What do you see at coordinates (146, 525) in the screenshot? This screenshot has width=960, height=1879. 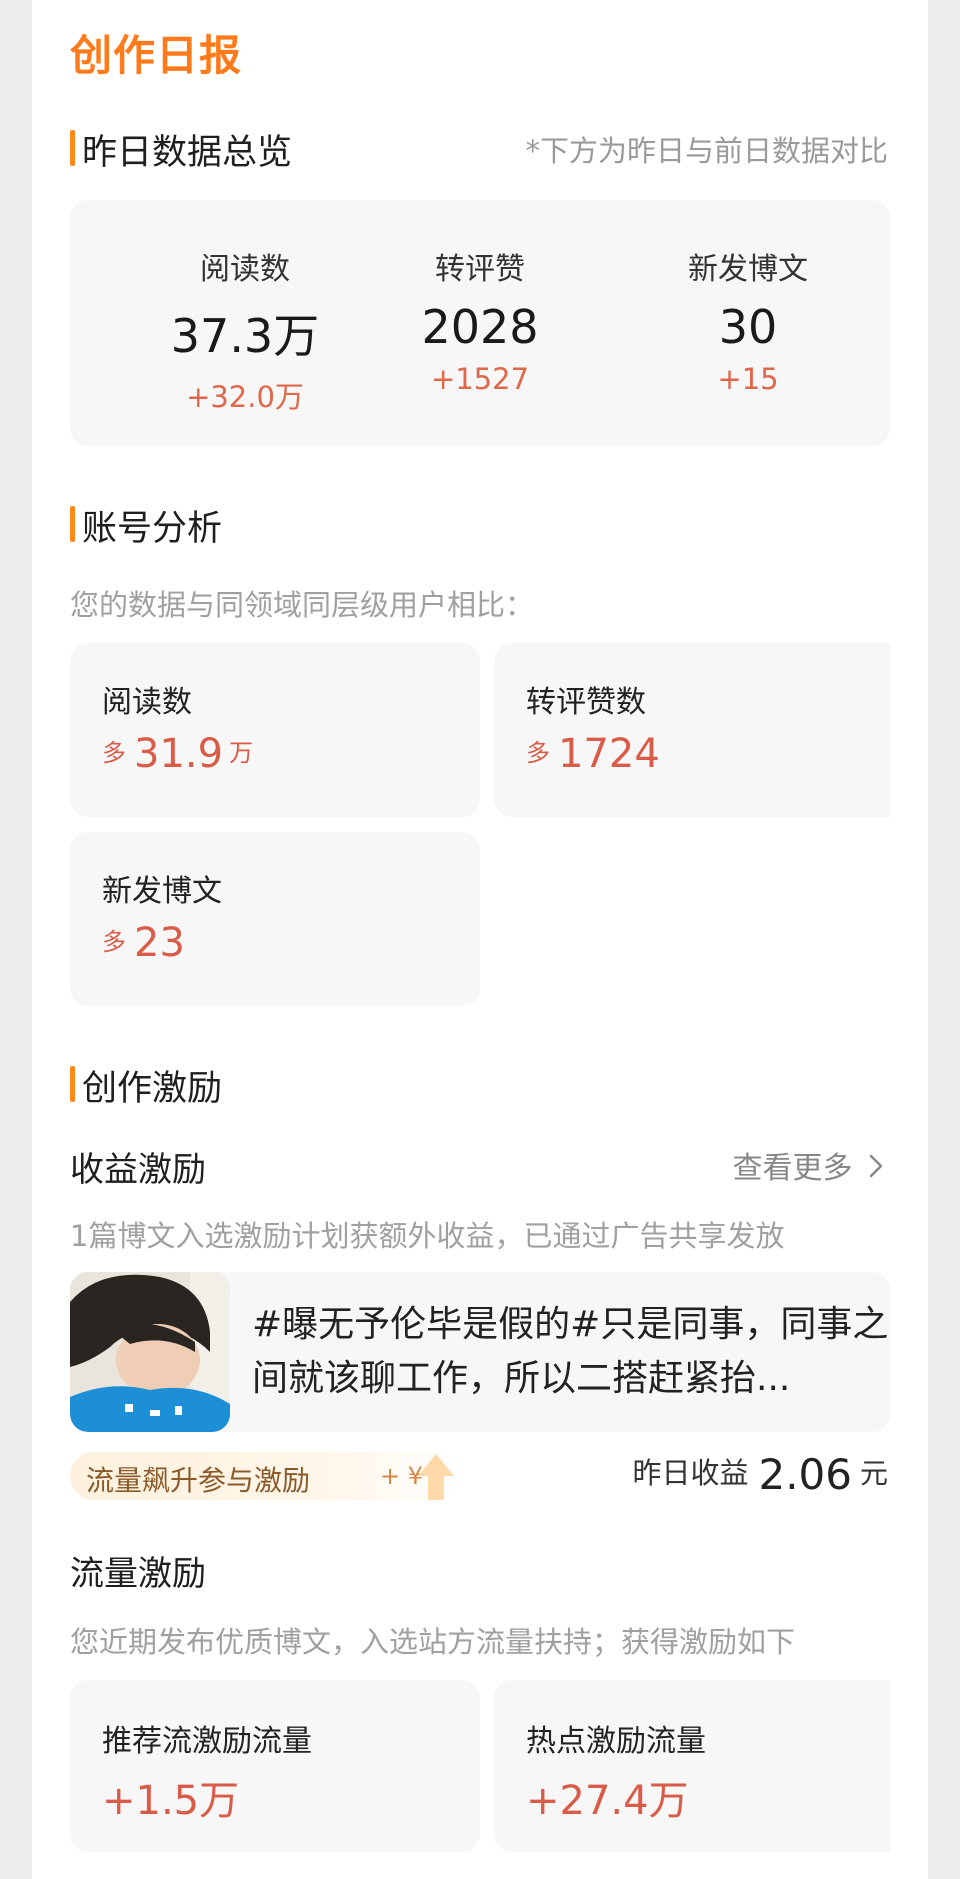 I see `account-section-title: 账号分析` at bounding box center [146, 525].